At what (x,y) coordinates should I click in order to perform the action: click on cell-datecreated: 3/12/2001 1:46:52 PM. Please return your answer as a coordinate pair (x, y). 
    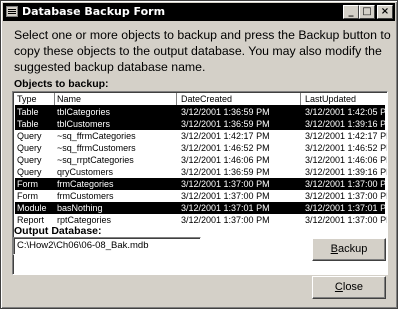
    Looking at the image, I should click on (225, 148).